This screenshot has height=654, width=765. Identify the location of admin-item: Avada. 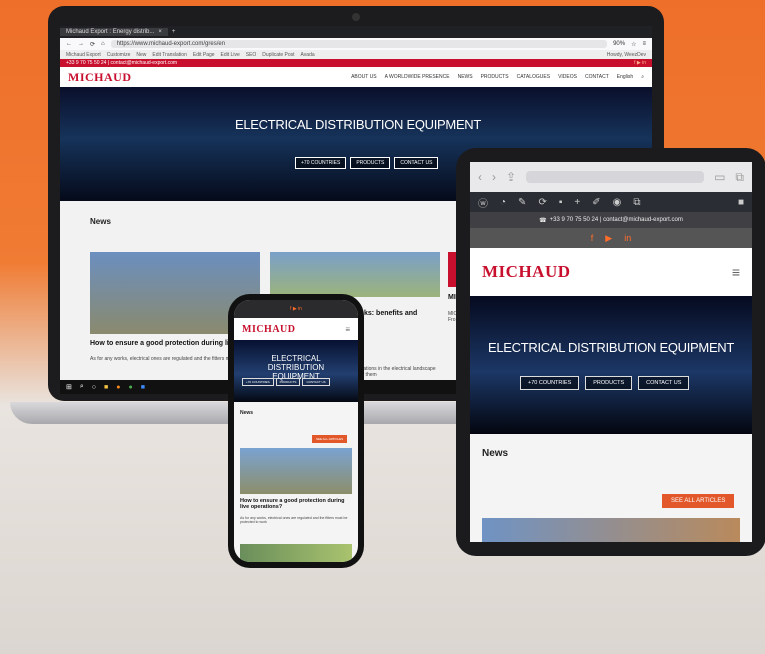
(308, 55).